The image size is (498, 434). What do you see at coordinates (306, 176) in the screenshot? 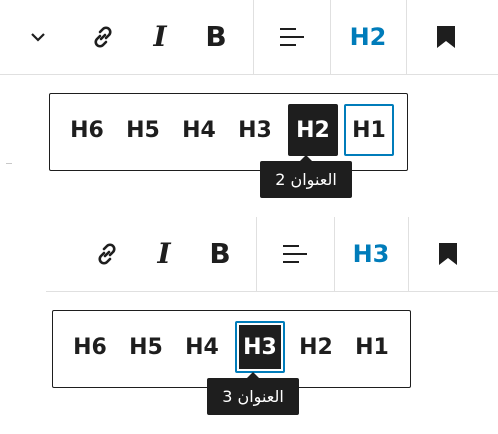
I see `tooltip: العنوان 2` at bounding box center [306, 176].